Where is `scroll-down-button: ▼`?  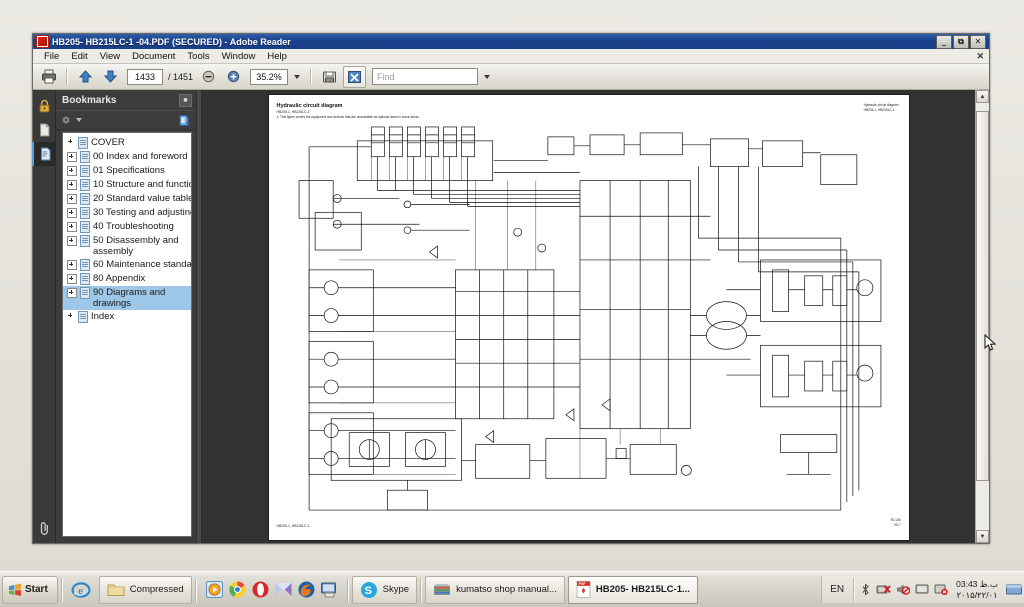
scroll-down-button: ▼ is located at coordinates (982, 536).